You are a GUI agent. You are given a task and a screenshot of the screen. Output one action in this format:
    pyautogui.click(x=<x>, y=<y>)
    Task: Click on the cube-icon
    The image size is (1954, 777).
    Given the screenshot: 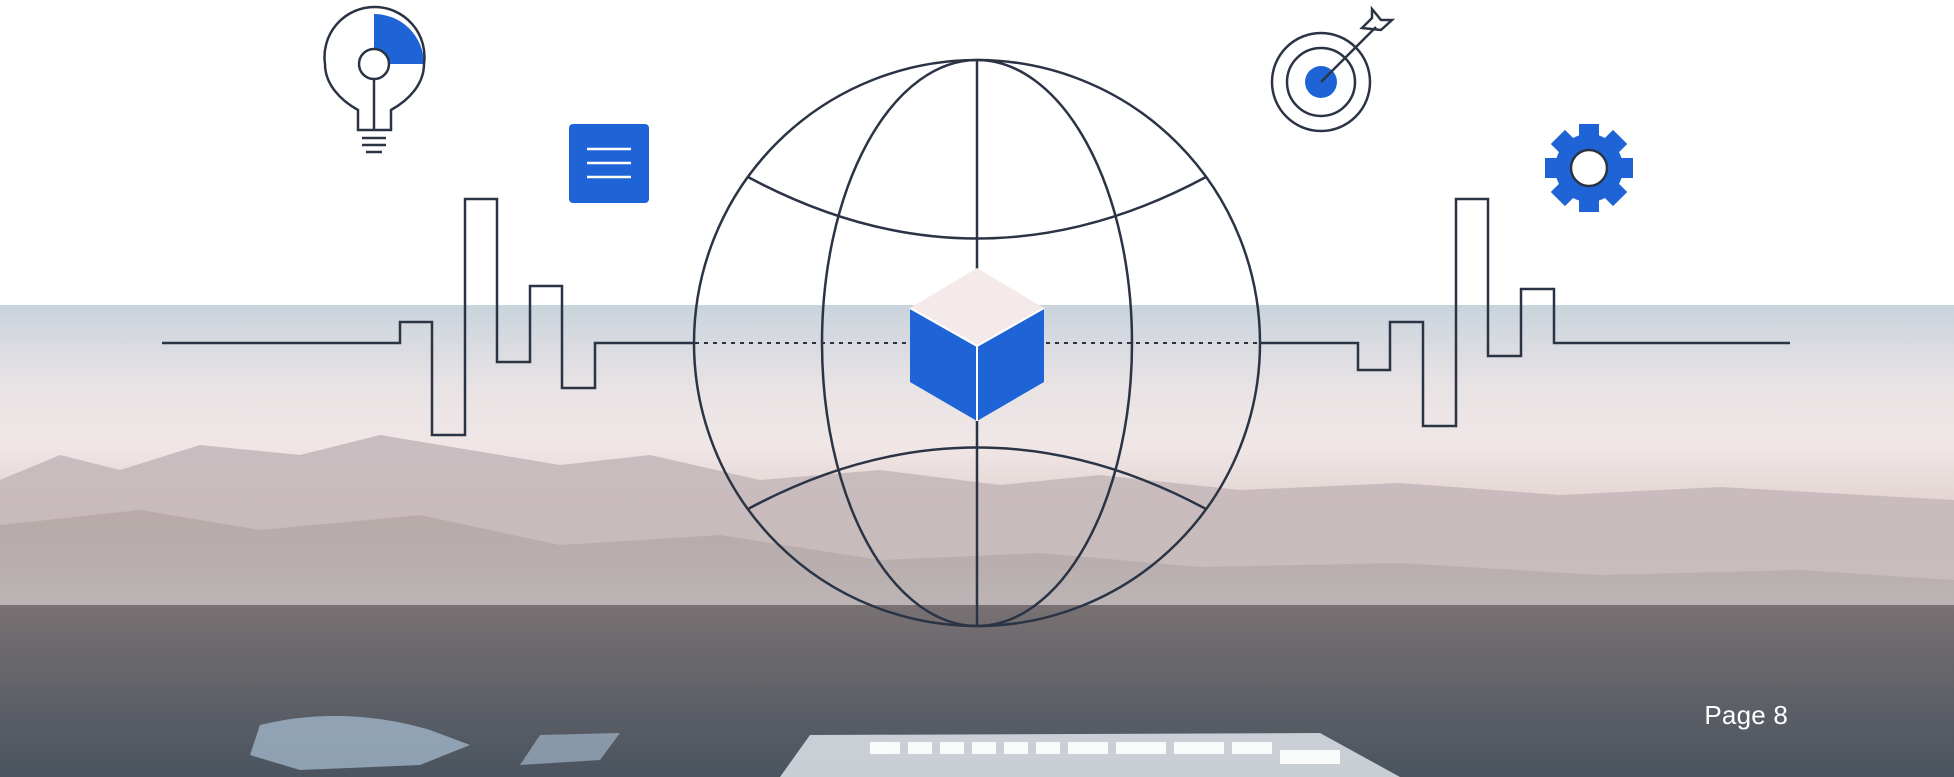 What is the action you would take?
    pyautogui.click(x=977, y=344)
    